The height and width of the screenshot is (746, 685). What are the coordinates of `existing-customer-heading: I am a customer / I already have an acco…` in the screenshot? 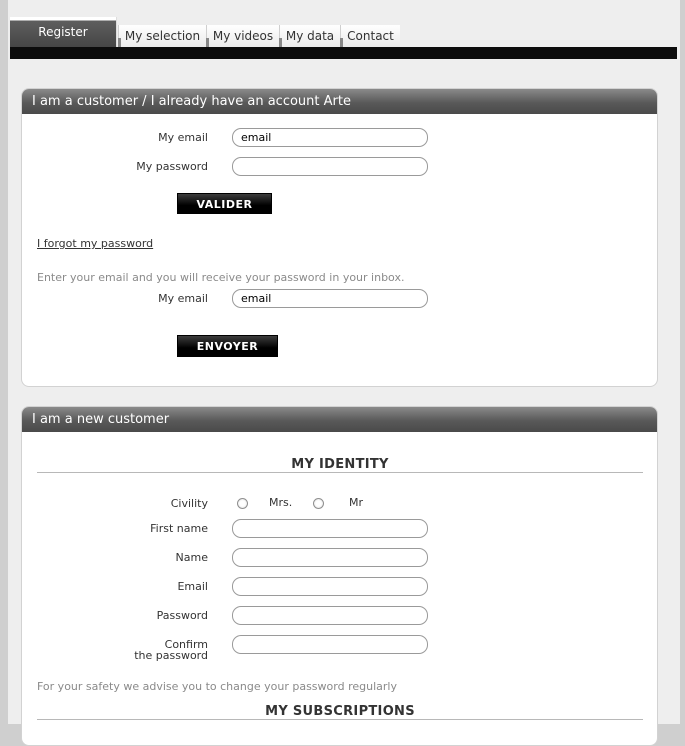 It's located at (339, 101).